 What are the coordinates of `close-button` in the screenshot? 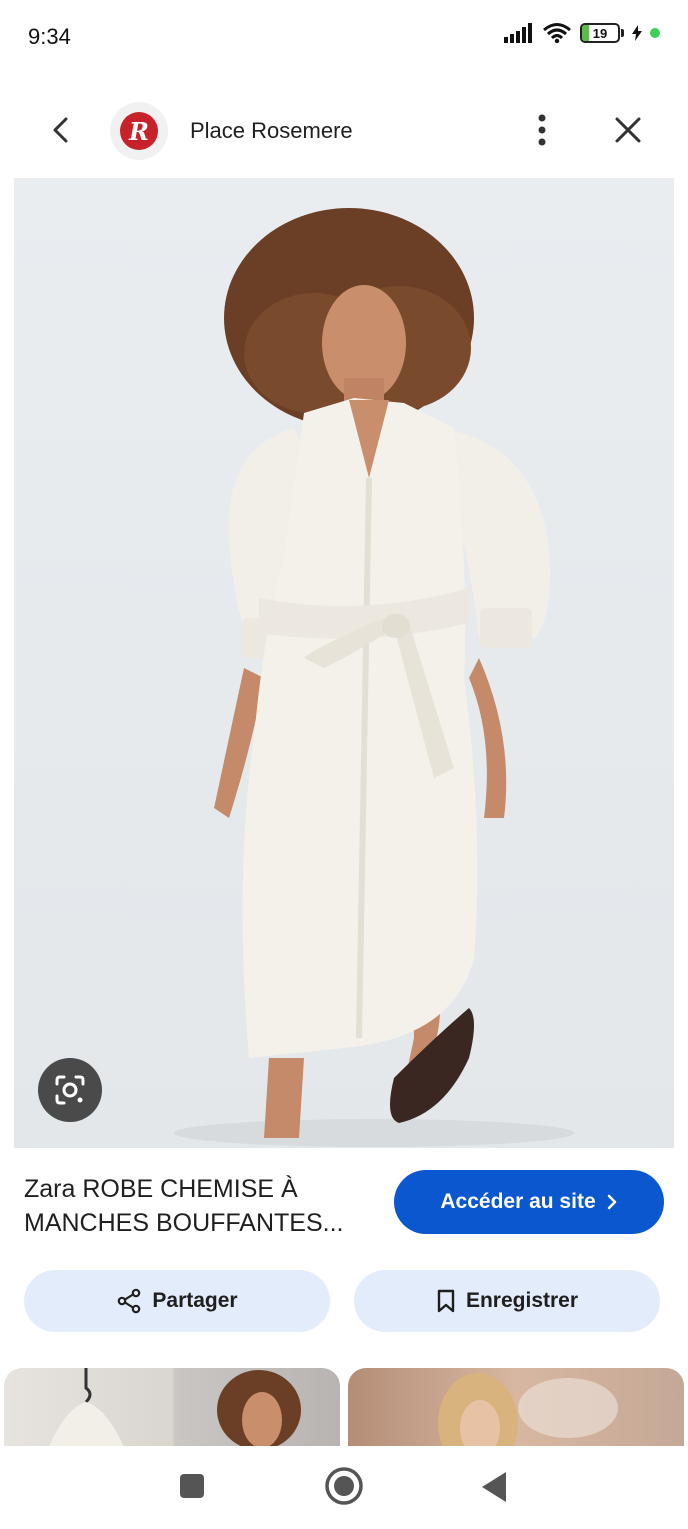 It's located at (628, 130).